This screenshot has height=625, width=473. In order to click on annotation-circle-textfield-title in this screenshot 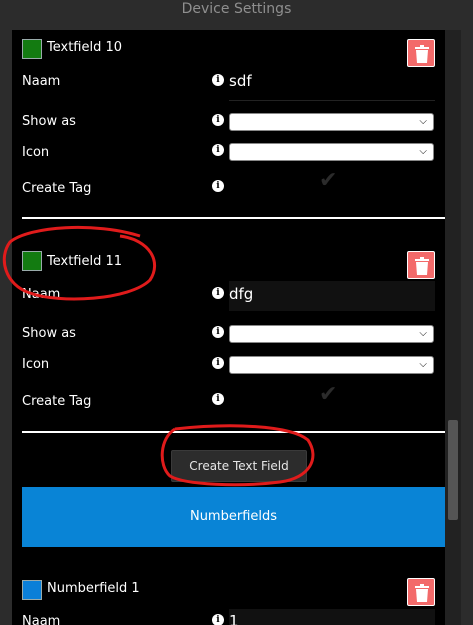, I will do `click(79, 263)`.